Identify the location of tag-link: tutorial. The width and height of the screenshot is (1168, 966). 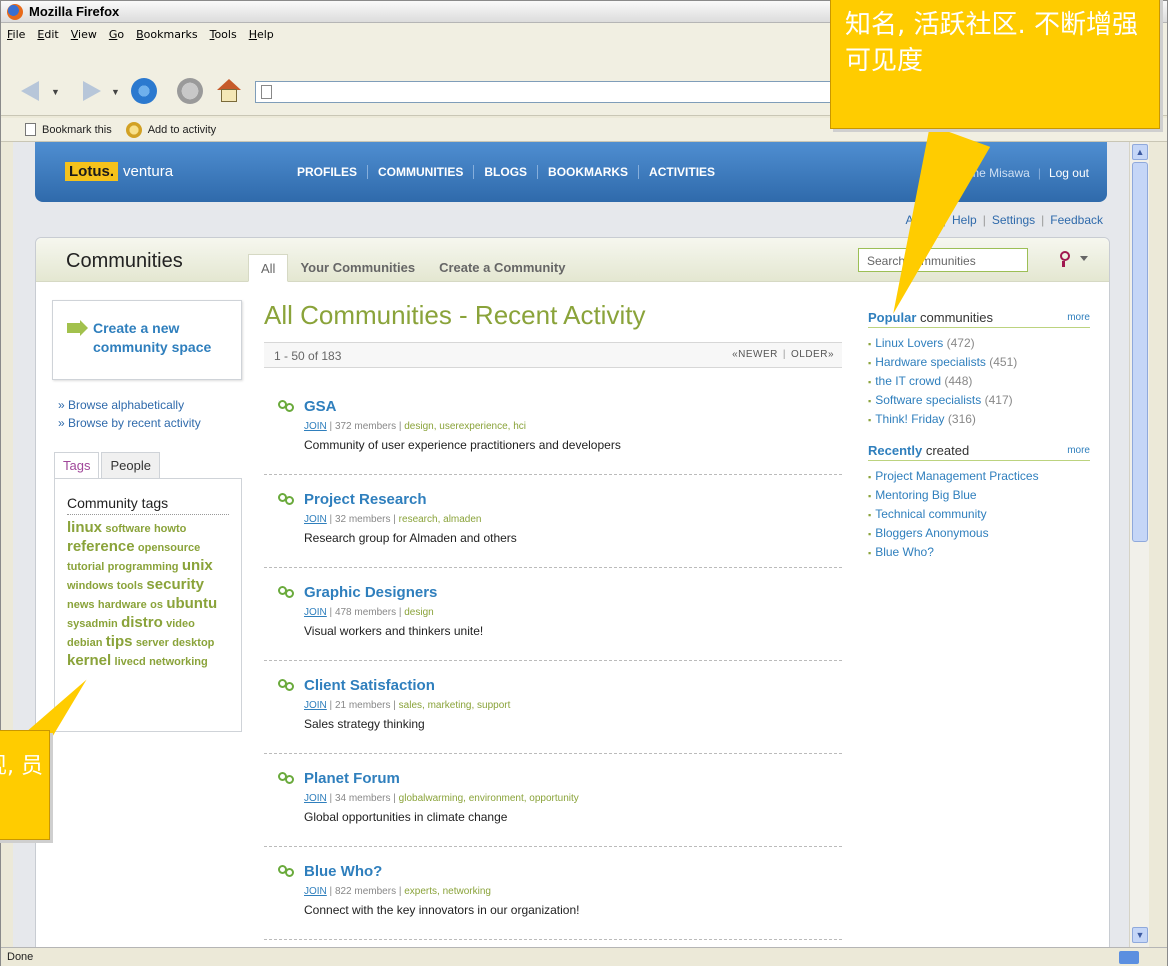
(85, 567).